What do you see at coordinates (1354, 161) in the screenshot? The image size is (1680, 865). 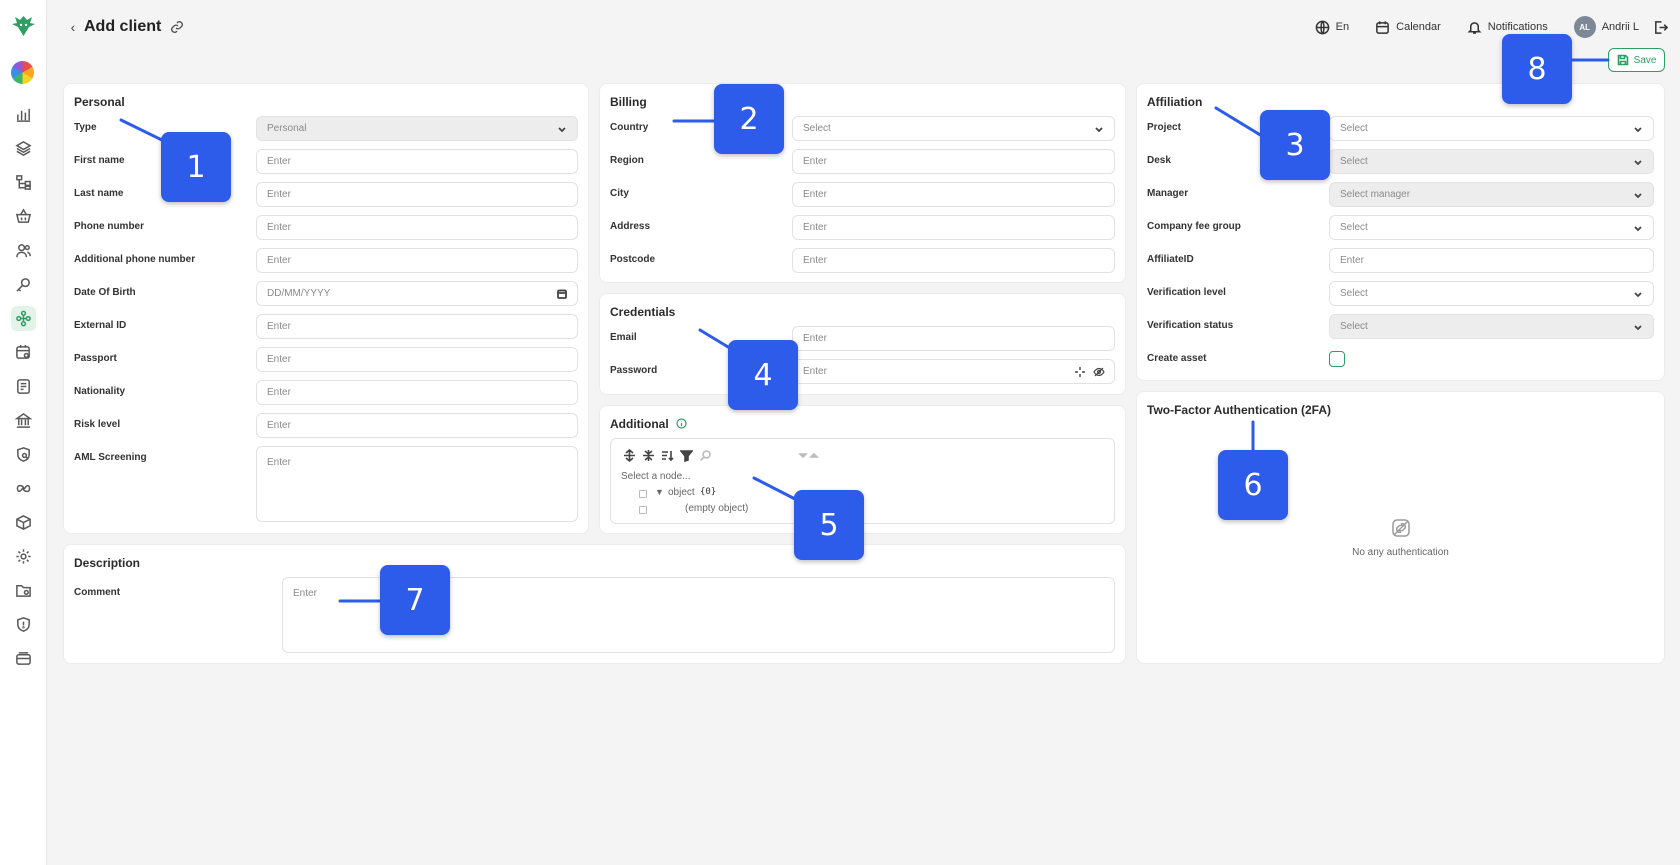 I see `desk-select-value: Select` at bounding box center [1354, 161].